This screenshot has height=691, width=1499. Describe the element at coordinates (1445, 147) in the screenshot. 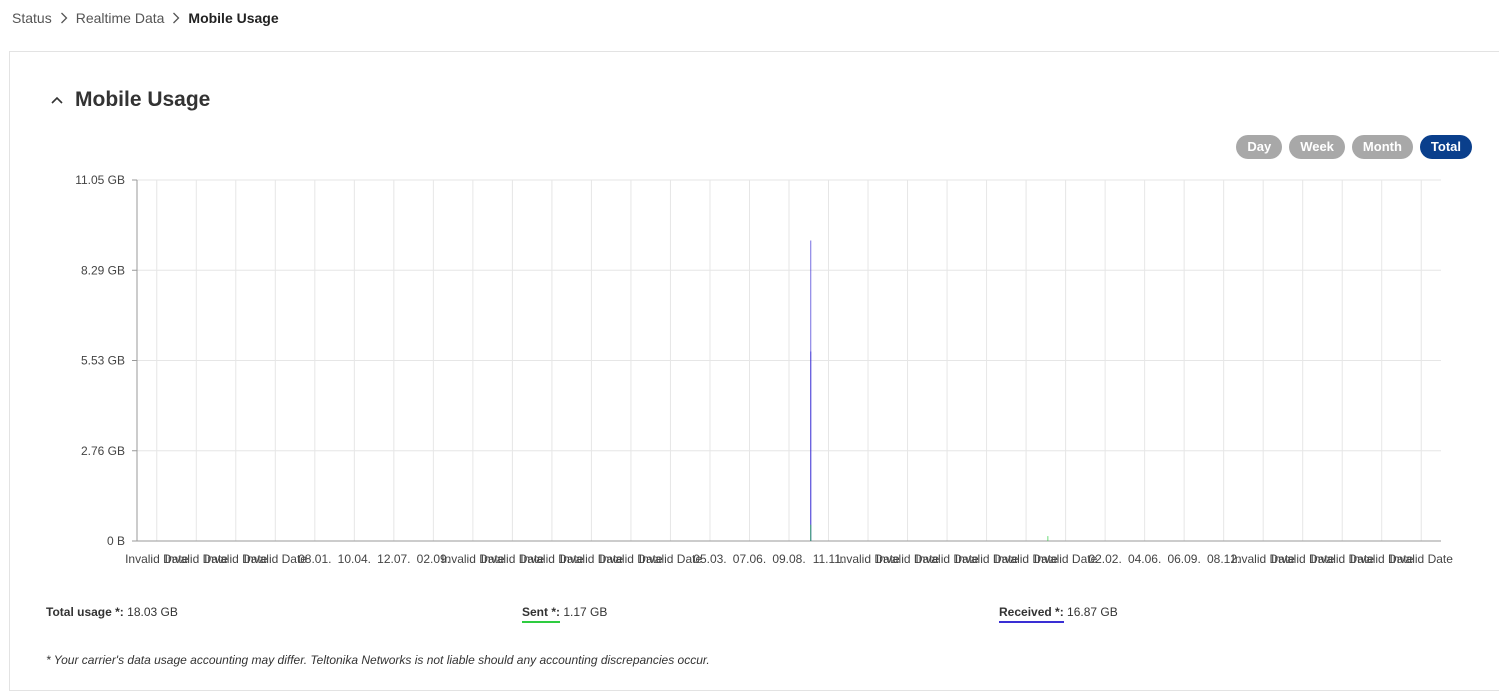

I see `total-button: Total` at that location.